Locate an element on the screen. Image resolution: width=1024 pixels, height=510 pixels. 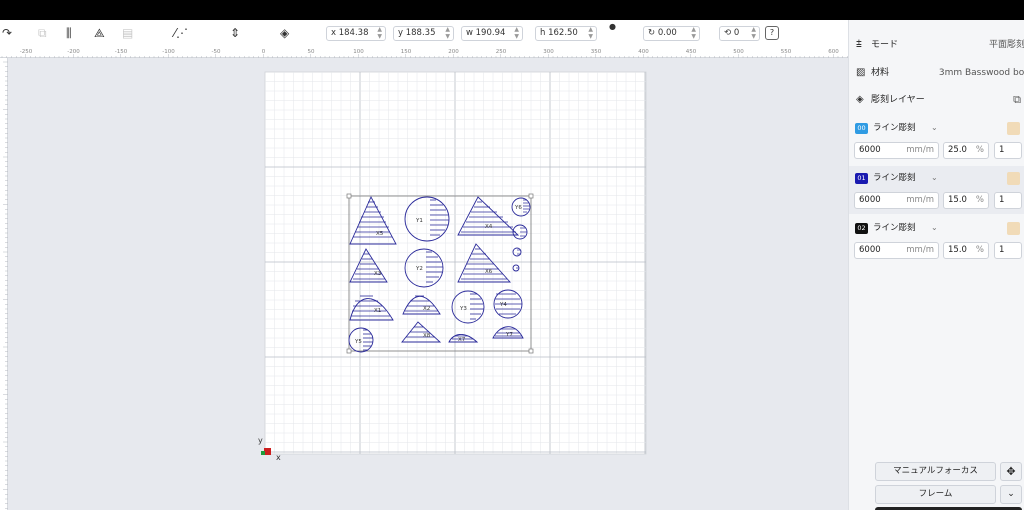
layers-header: ◈ 彫刻レイヤー ⧉ is located at coordinates (936, 100).